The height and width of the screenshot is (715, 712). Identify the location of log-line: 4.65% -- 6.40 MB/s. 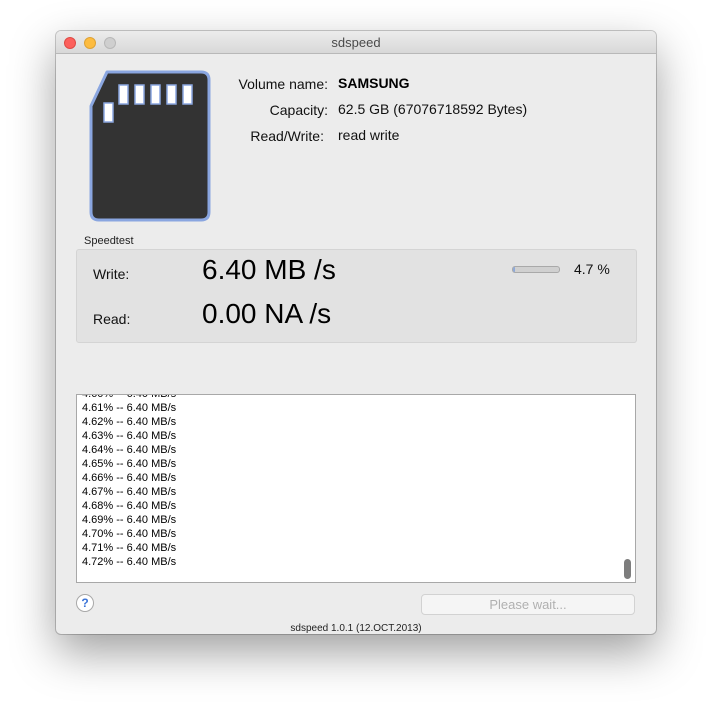
(129, 464).